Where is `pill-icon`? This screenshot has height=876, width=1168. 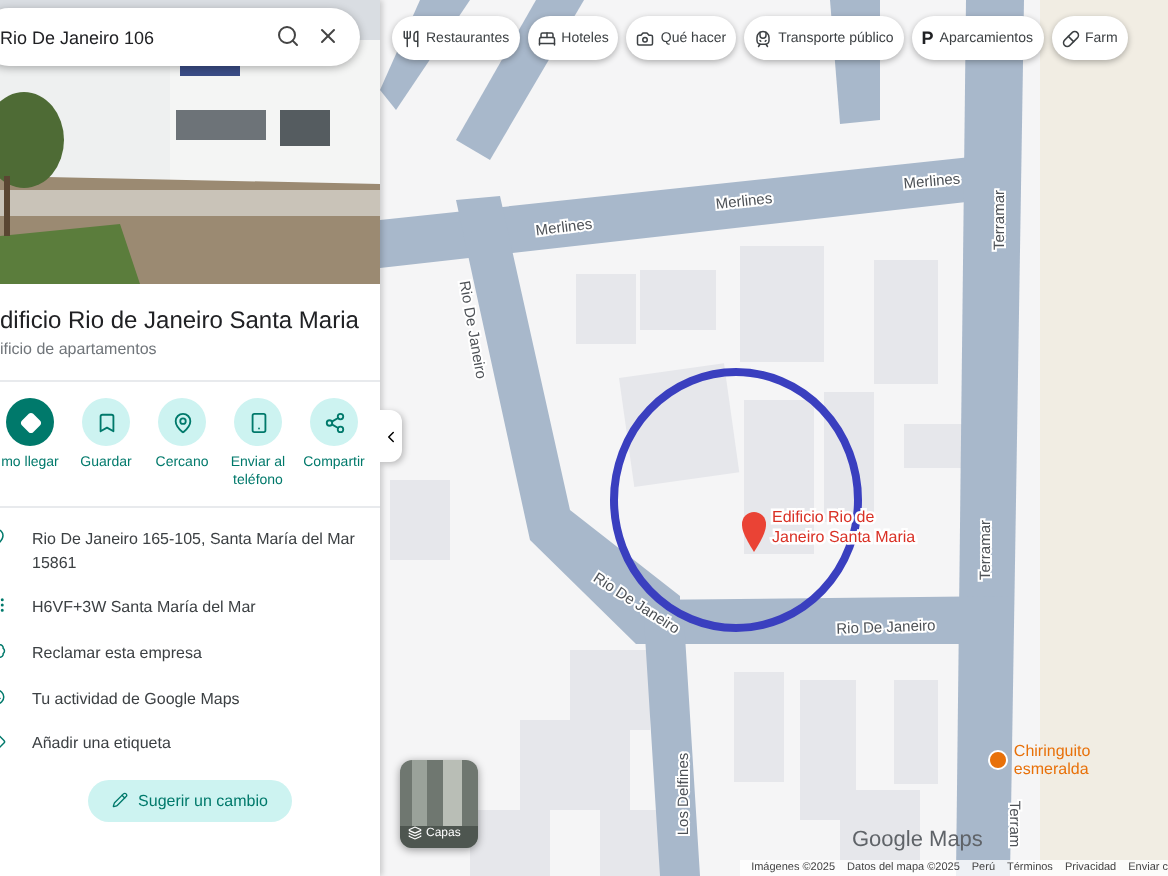
pill-icon is located at coordinates (1070, 38).